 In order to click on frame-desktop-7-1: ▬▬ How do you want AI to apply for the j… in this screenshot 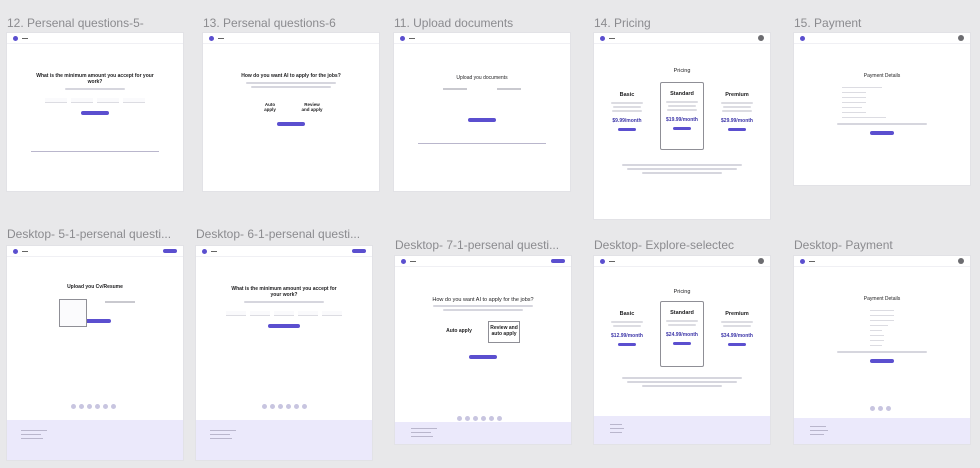, I will do `click(483, 350)`.